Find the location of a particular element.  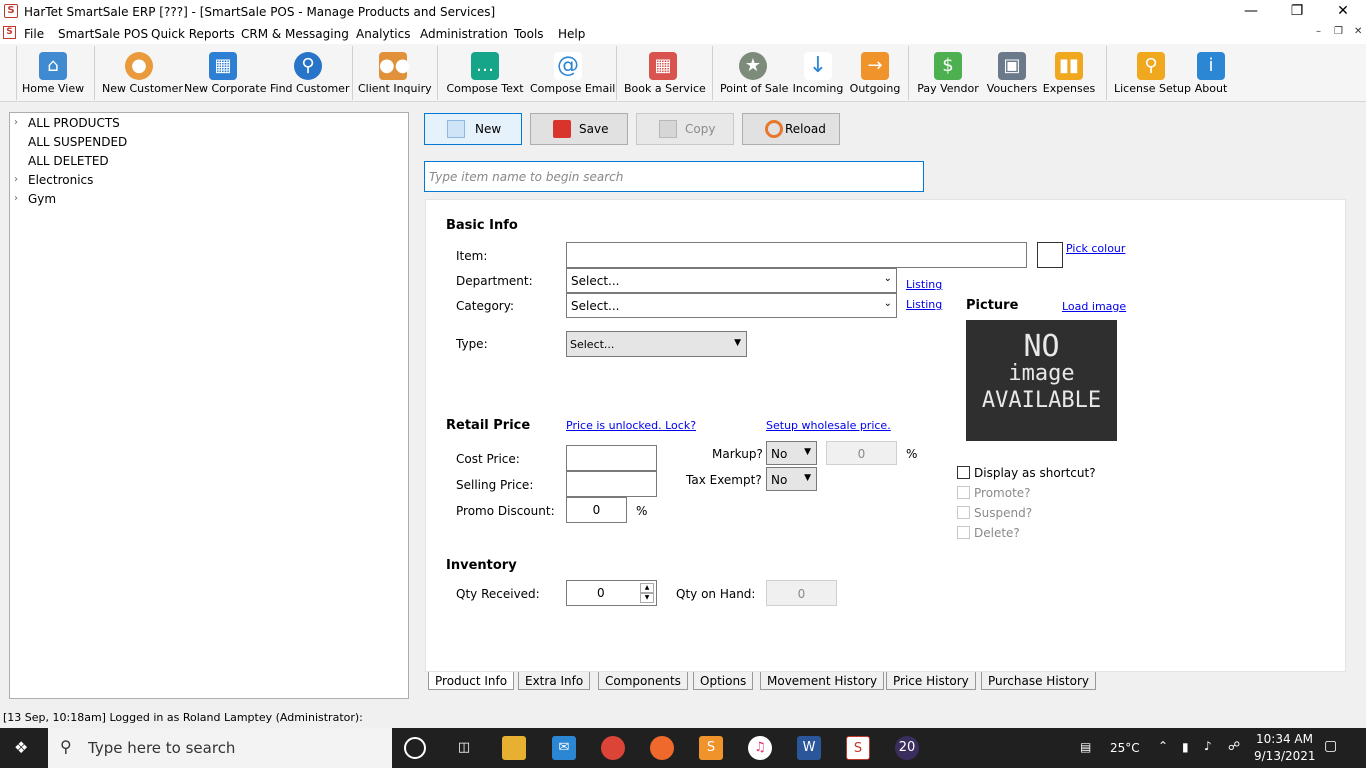

notifications-icon: ▢ is located at coordinates (1330, 746).